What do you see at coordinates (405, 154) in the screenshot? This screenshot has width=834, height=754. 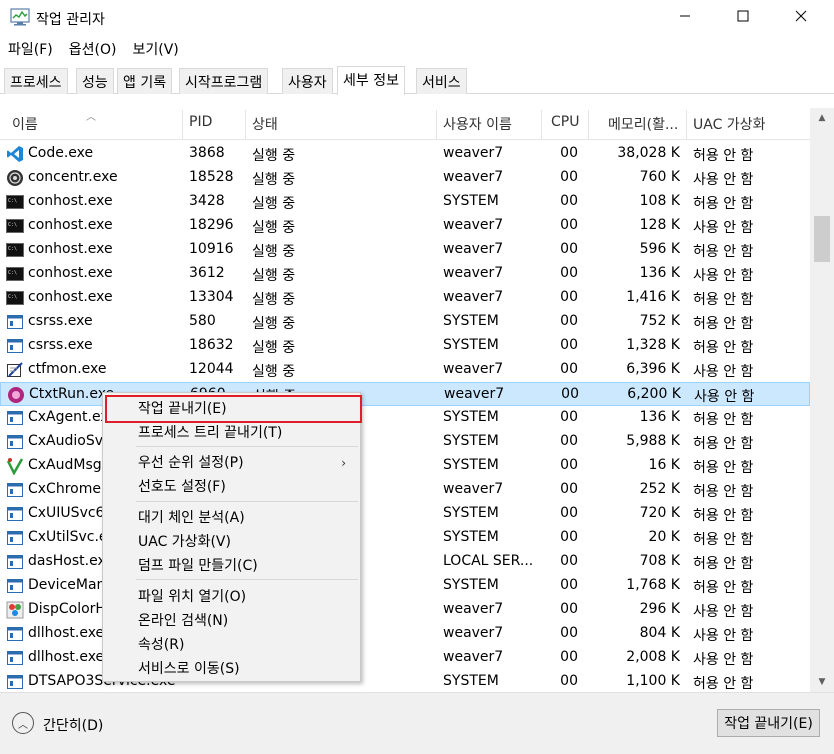 I see `table-row: Code.exe 3868 실행 중 weaver7 00 38,028 K 허용 안 함` at bounding box center [405, 154].